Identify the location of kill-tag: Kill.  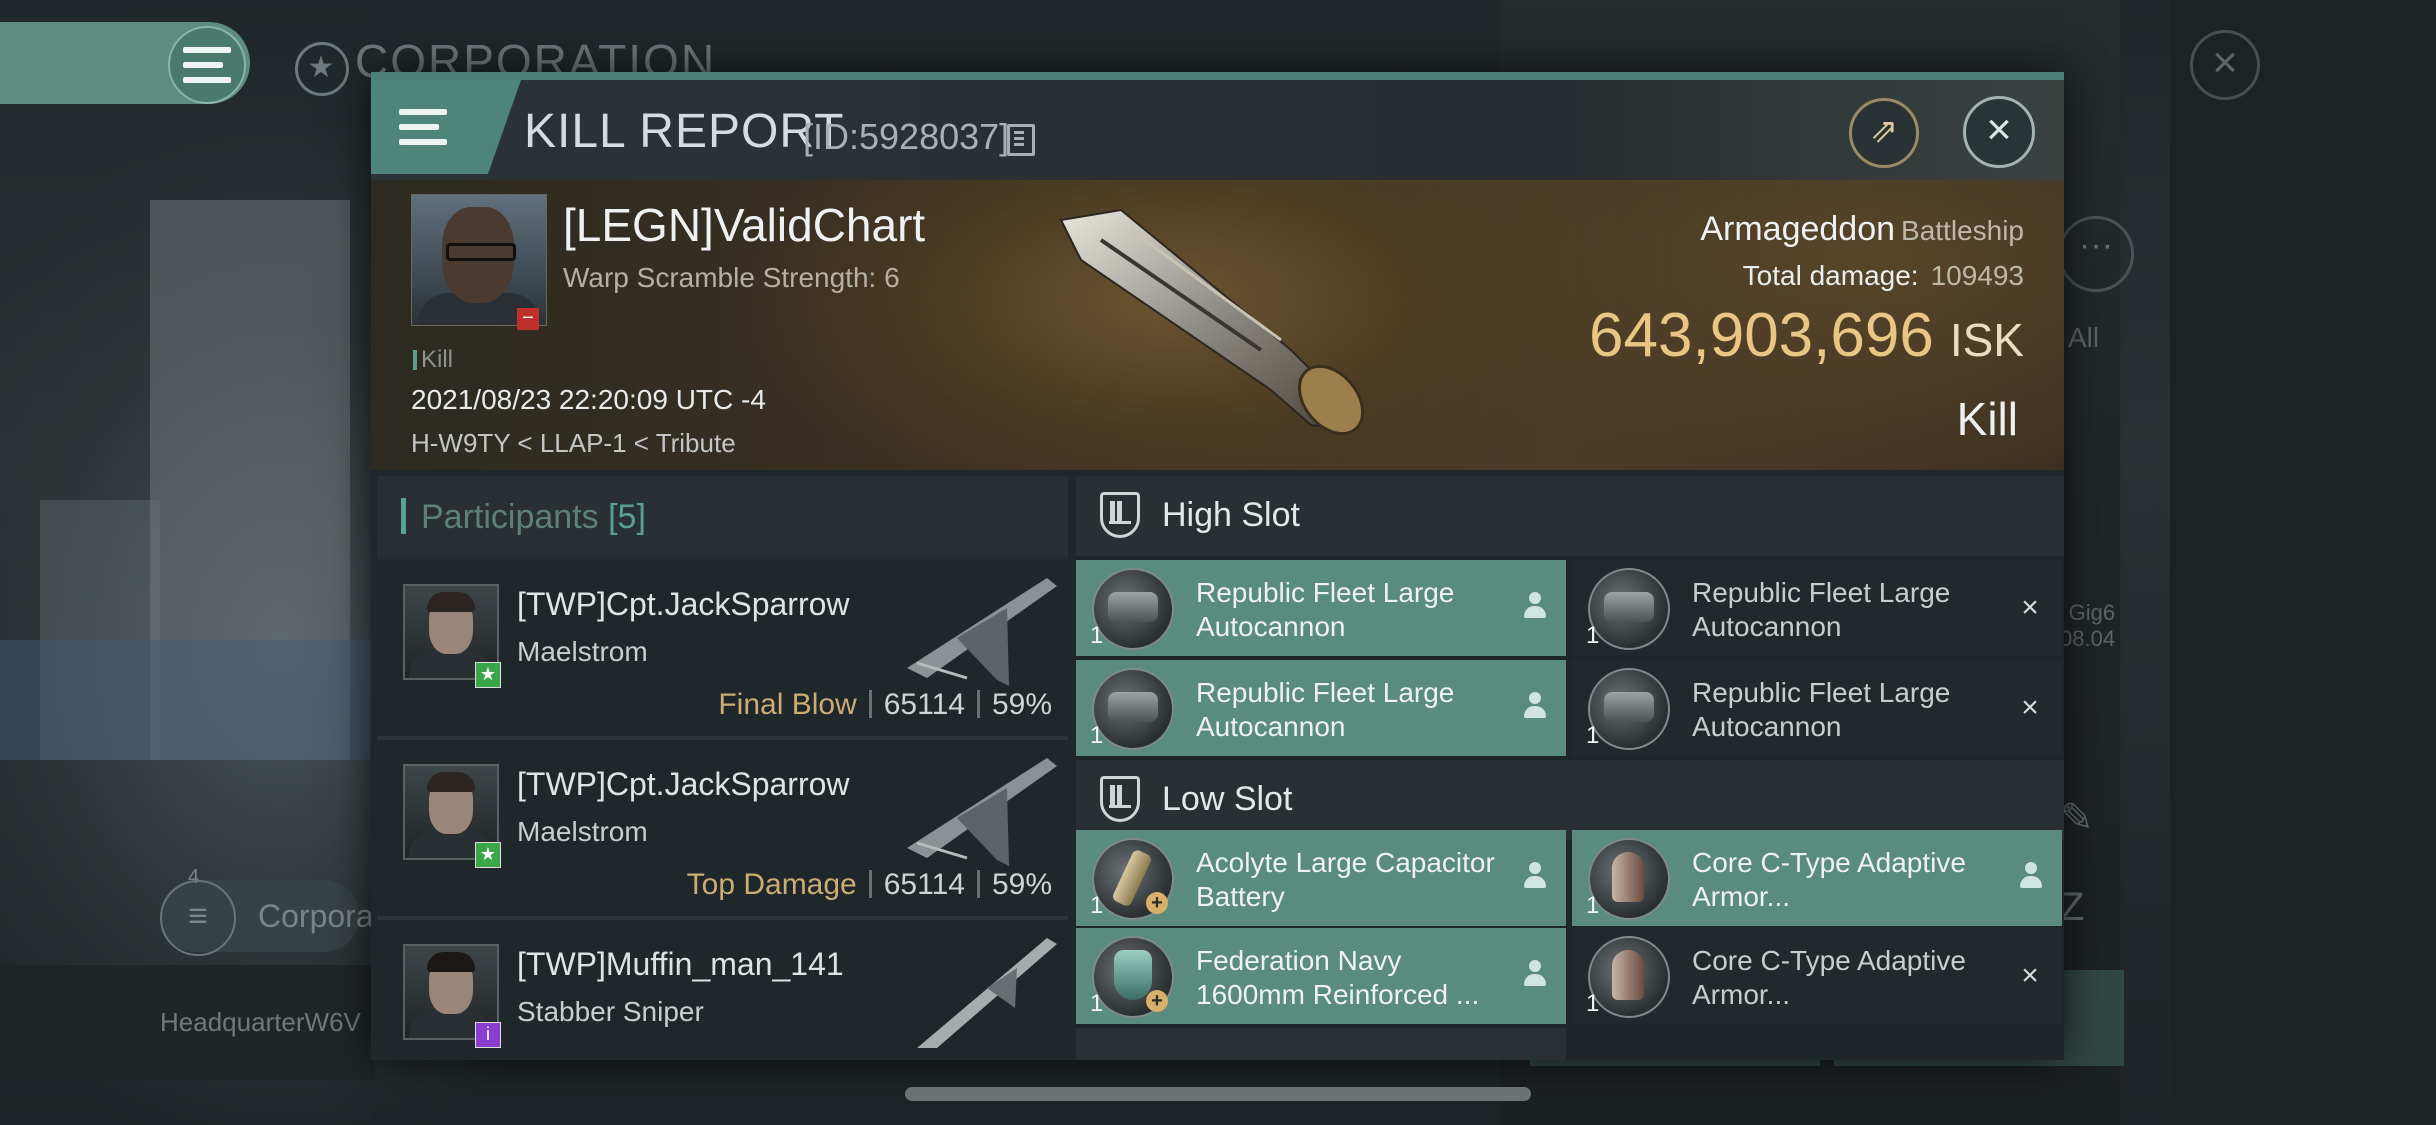
(433, 360).